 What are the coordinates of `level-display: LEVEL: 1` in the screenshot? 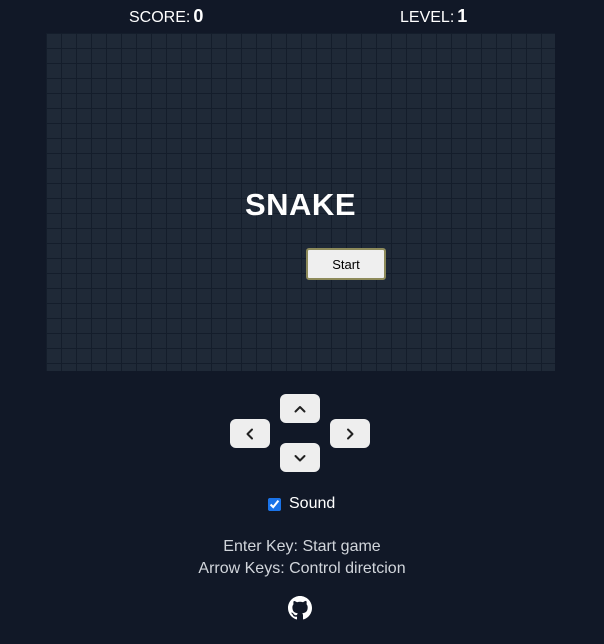 It's located at (433, 17).